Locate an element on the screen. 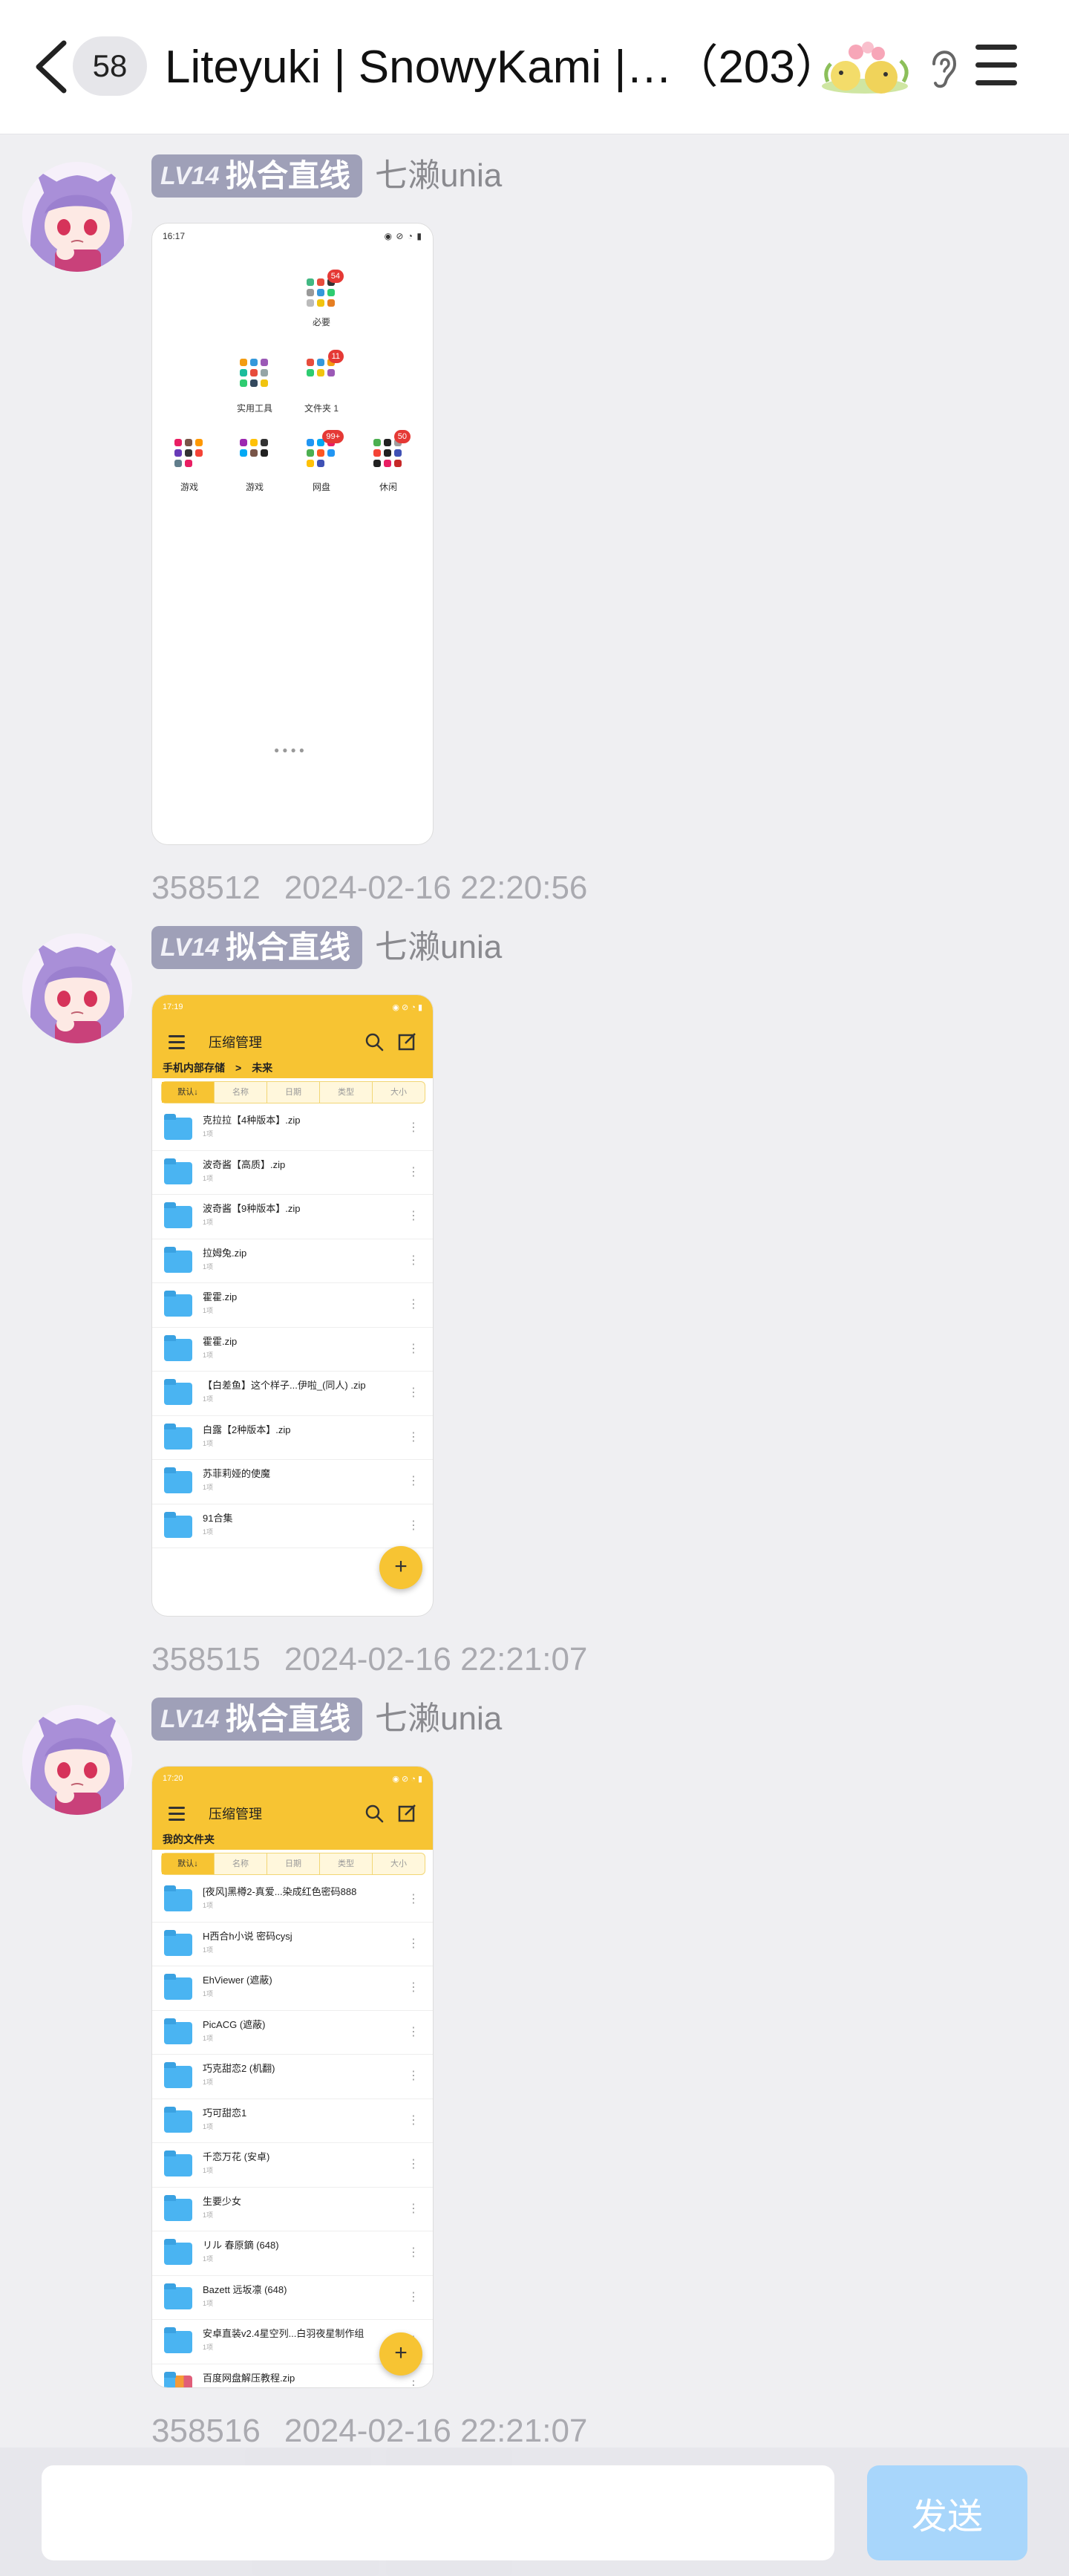 The image size is (1069, 2576). back-arrow-icon is located at coordinates (52, 67).